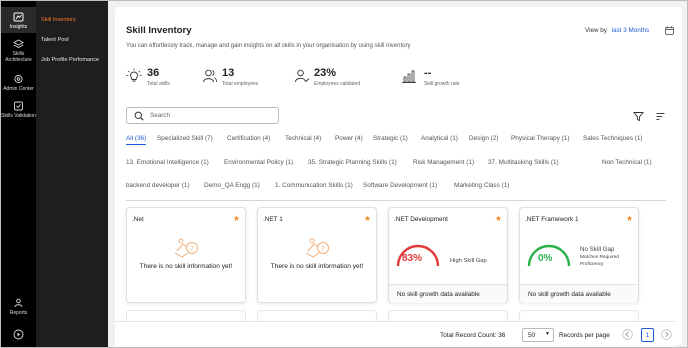  I want to click on sort-icon, so click(660, 116).